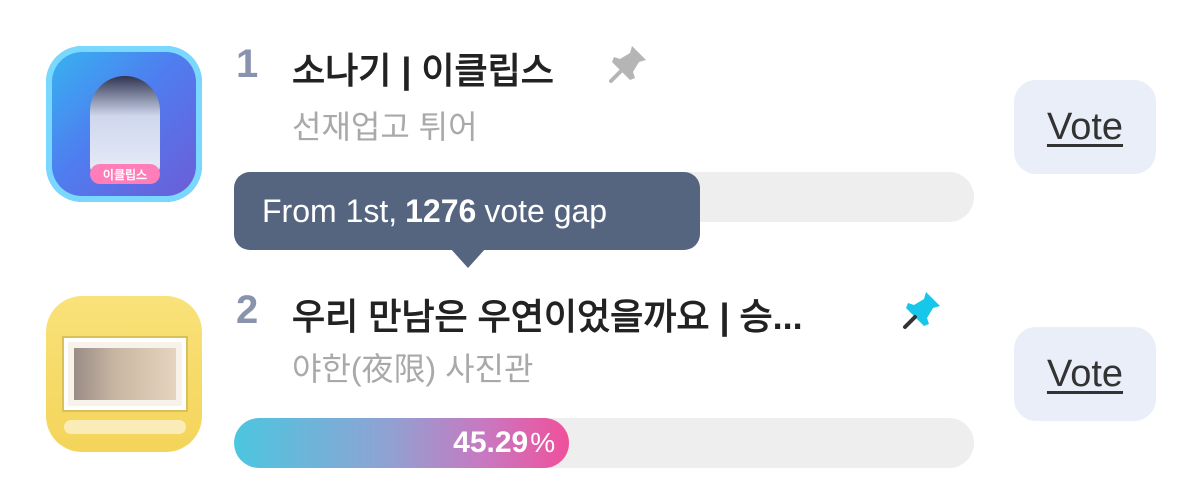 This screenshot has height=500, width=1200. I want to click on thumbnail-tag: 이클립스, so click(125, 174).